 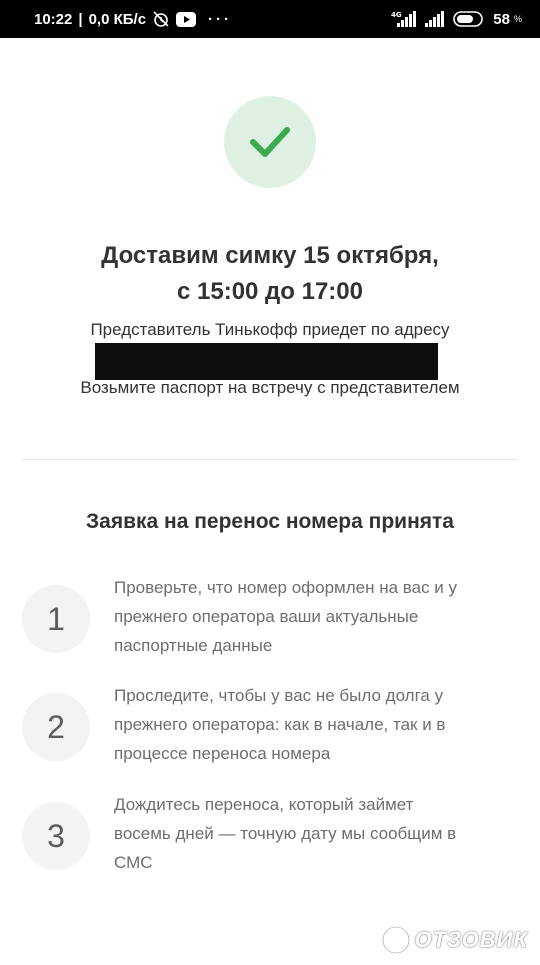 I want to click on redacted-address, so click(x=266, y=361).